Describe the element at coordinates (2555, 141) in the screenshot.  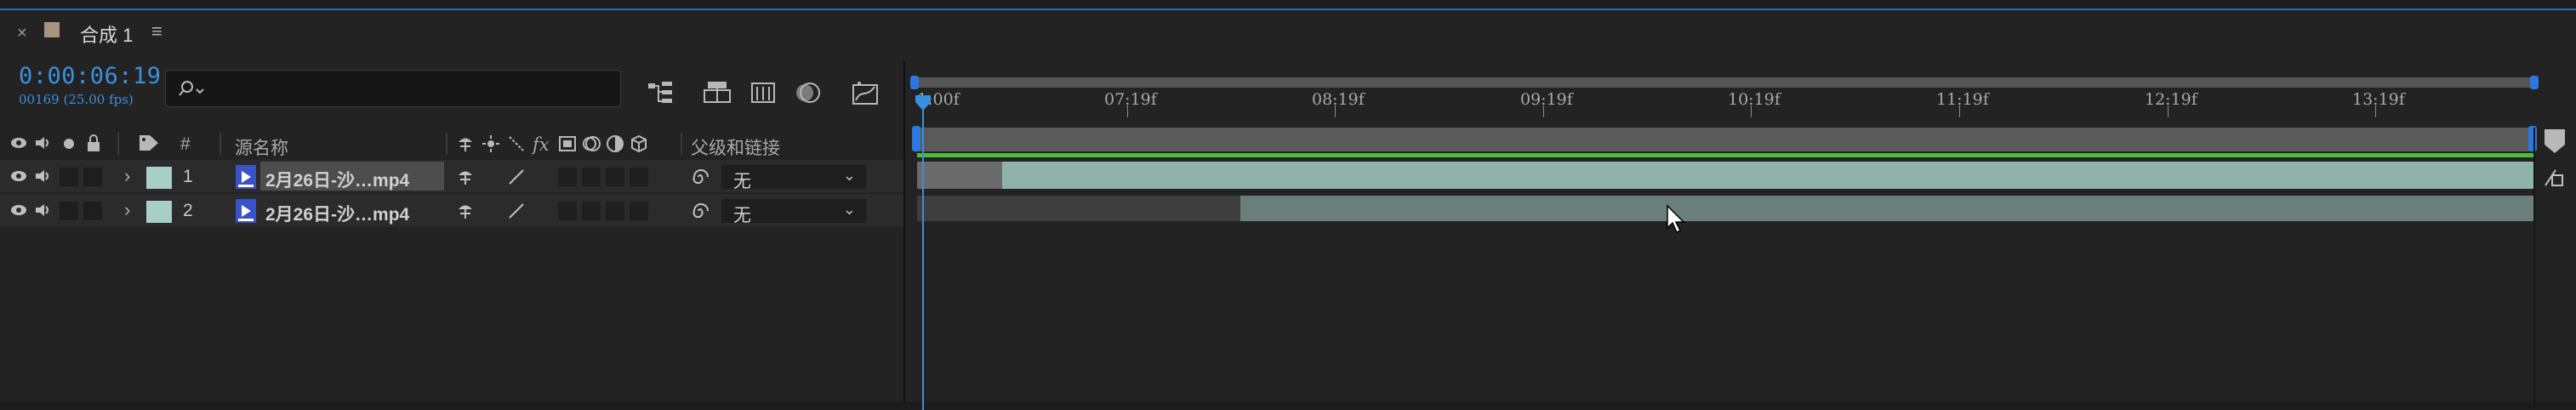
I see `comp-marker-bin-icon` at that location.